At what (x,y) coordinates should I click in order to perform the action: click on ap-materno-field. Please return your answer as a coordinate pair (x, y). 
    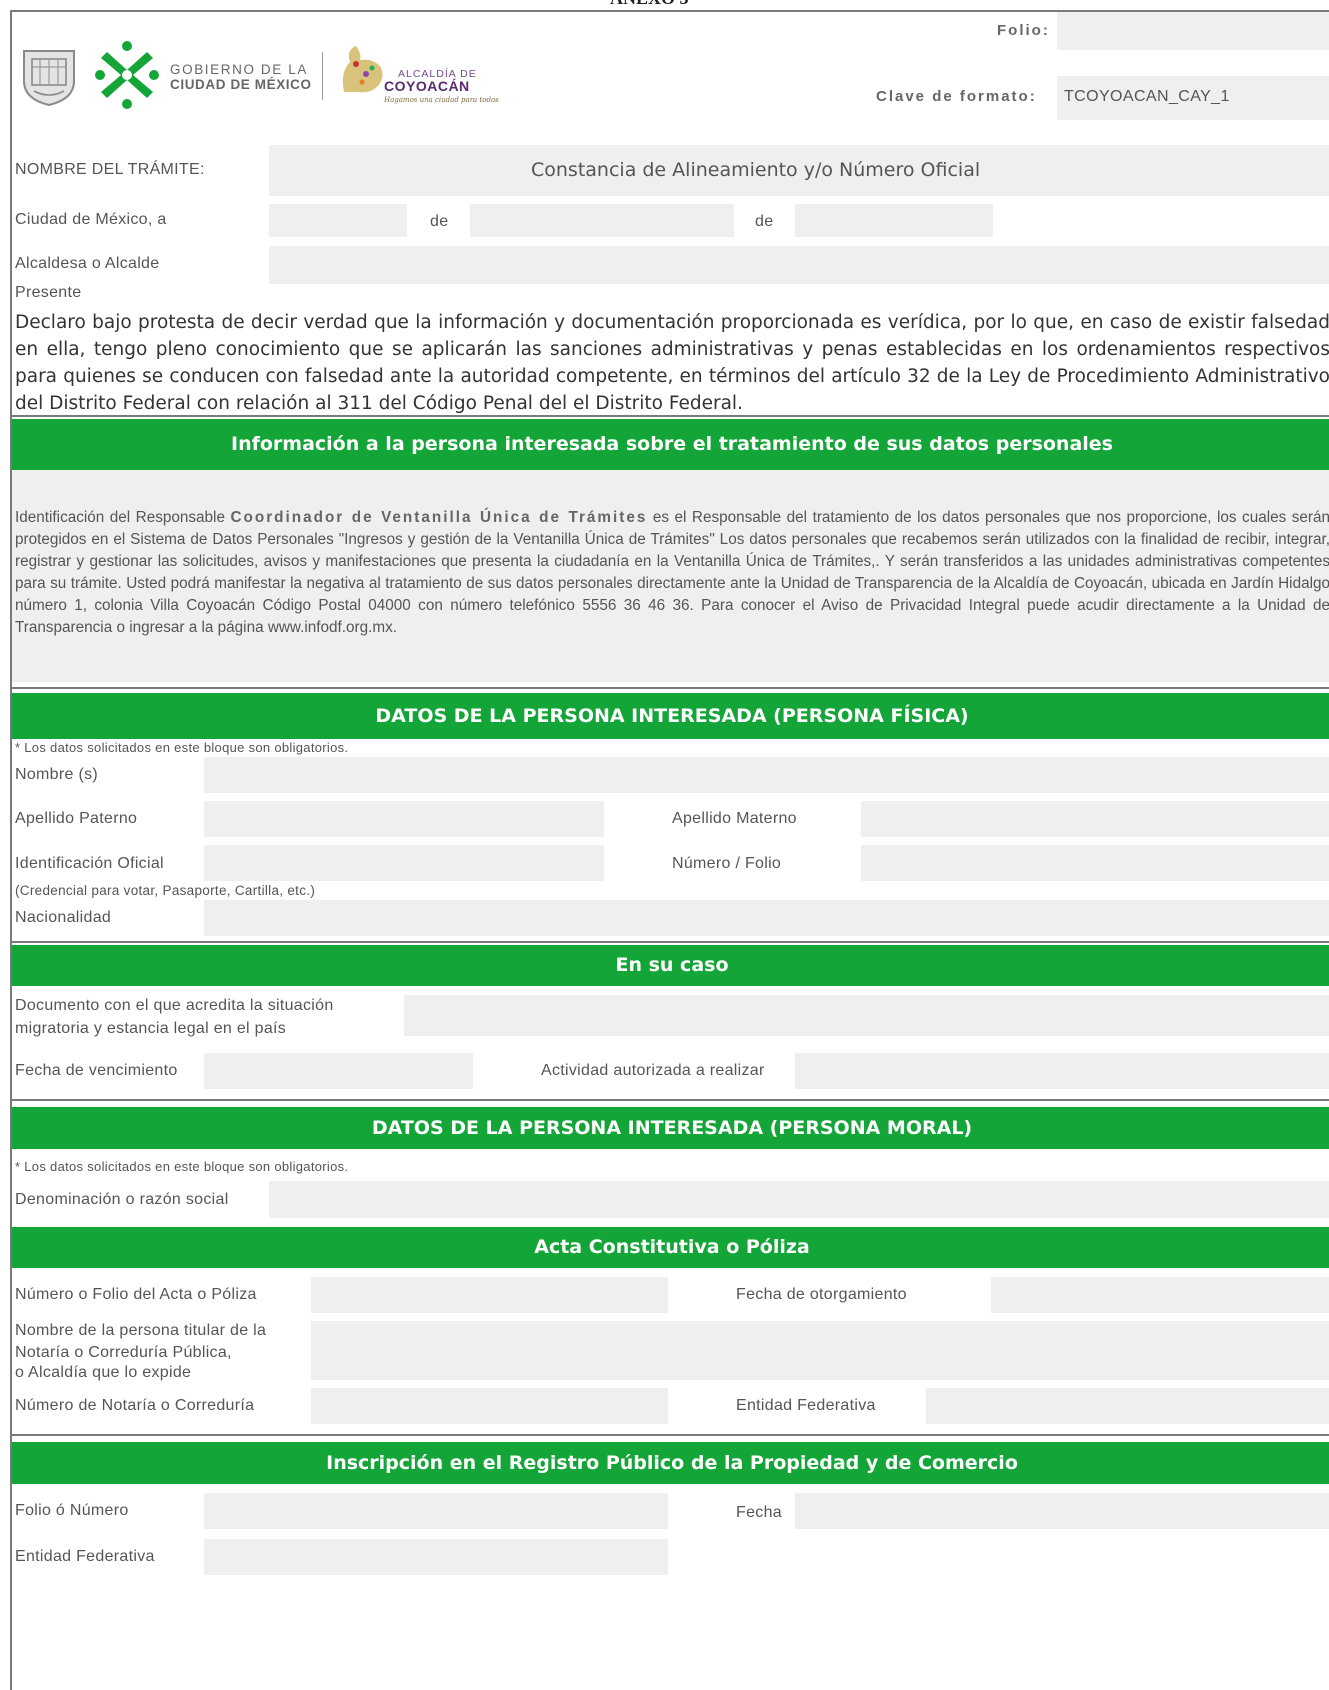
    Looking at the image, I should click on (1095, 819).